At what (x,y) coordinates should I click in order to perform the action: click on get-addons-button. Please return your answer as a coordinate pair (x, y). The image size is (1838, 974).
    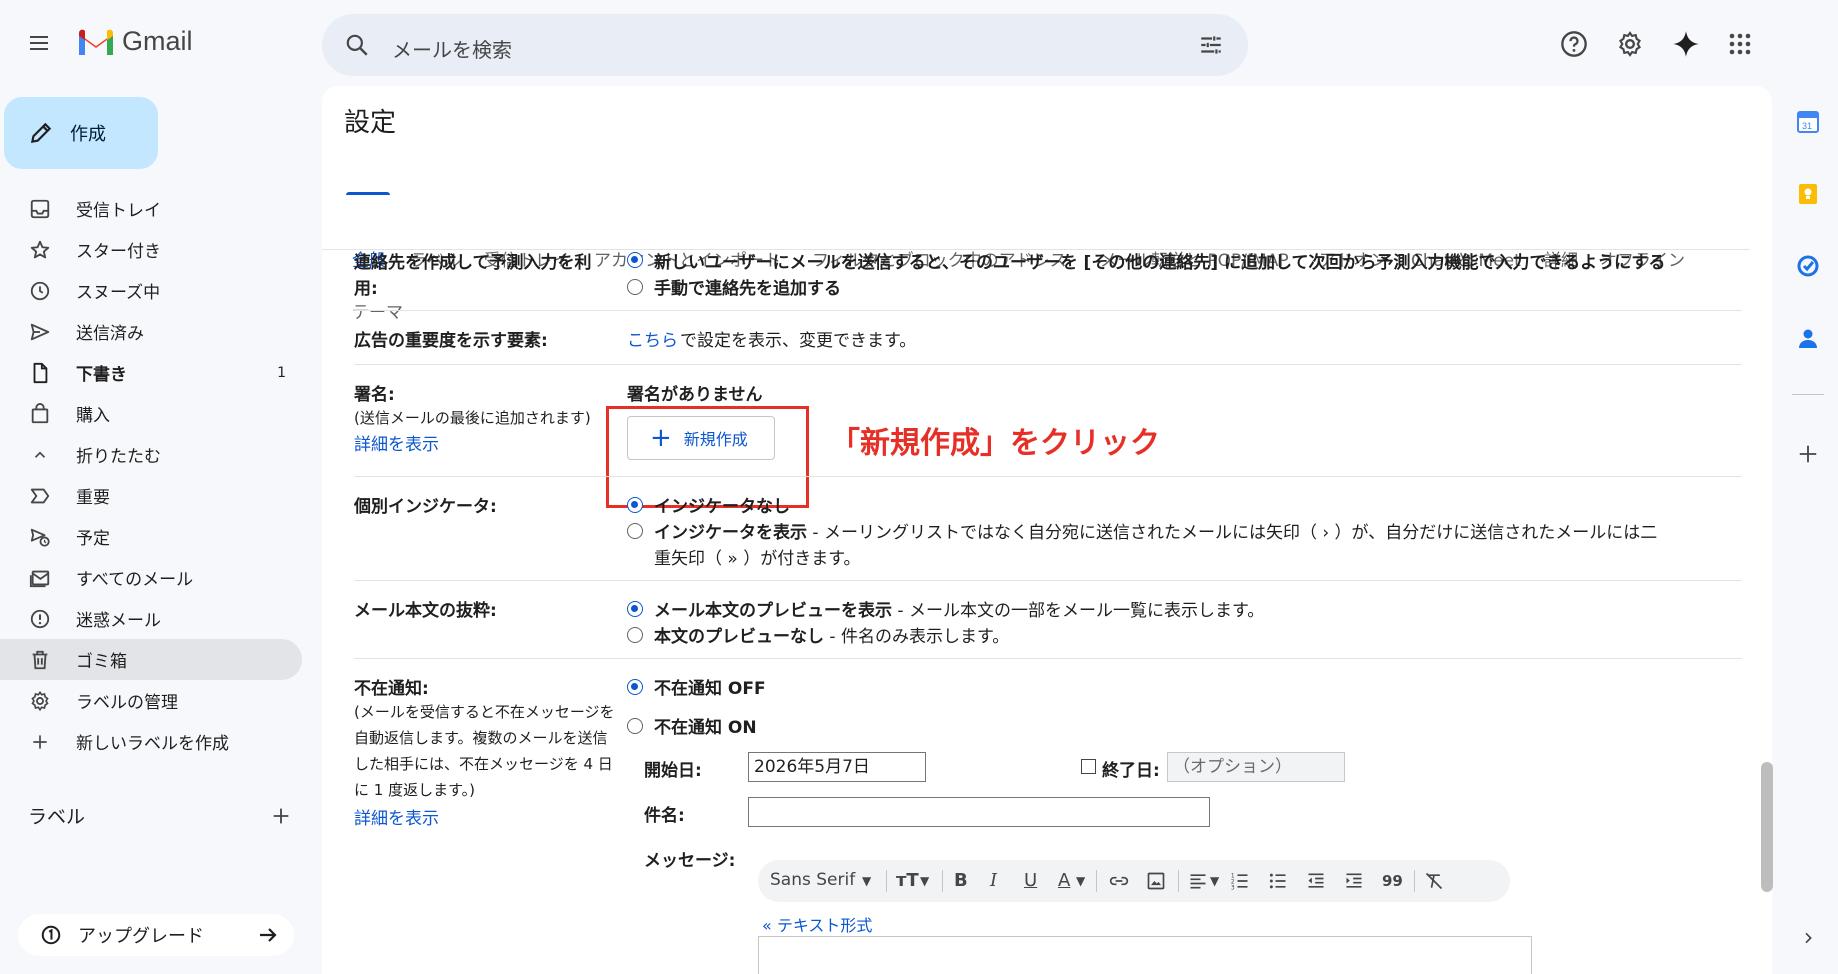
    Looking at the image, I should click on (1808, 454).